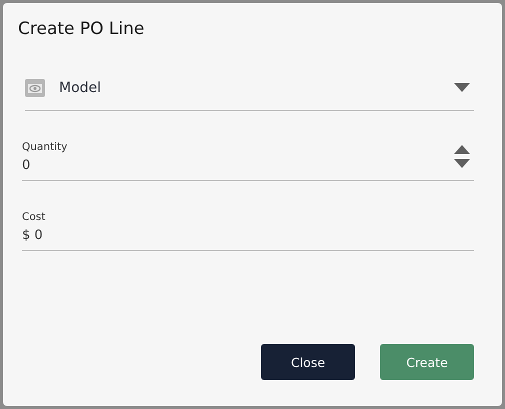 Image resolution: width=505 pixels, height=409 pixels. I want to click on close-button: Close, so click(308, 362).